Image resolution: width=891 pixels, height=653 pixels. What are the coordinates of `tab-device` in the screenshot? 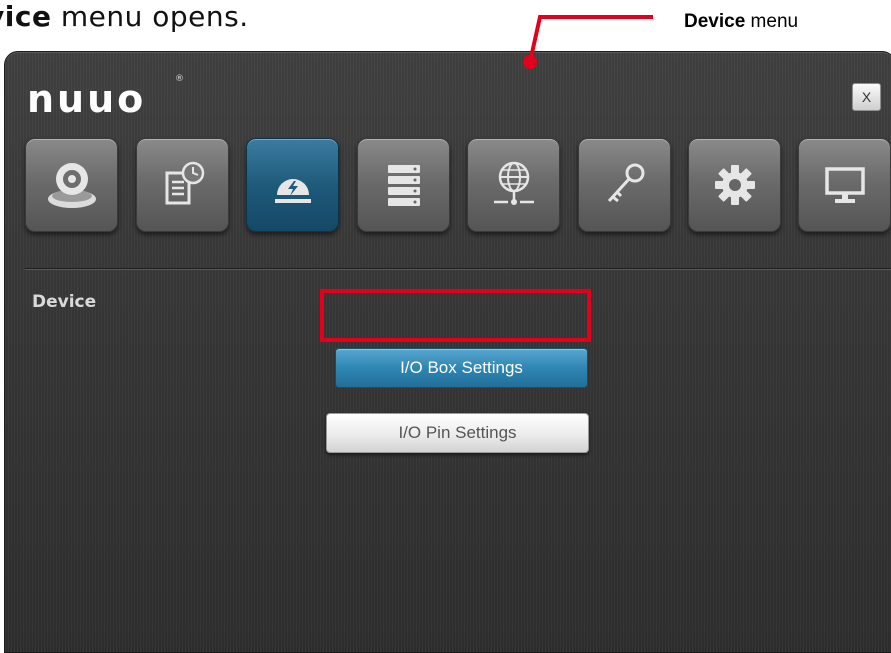 It's located at (292, 185).